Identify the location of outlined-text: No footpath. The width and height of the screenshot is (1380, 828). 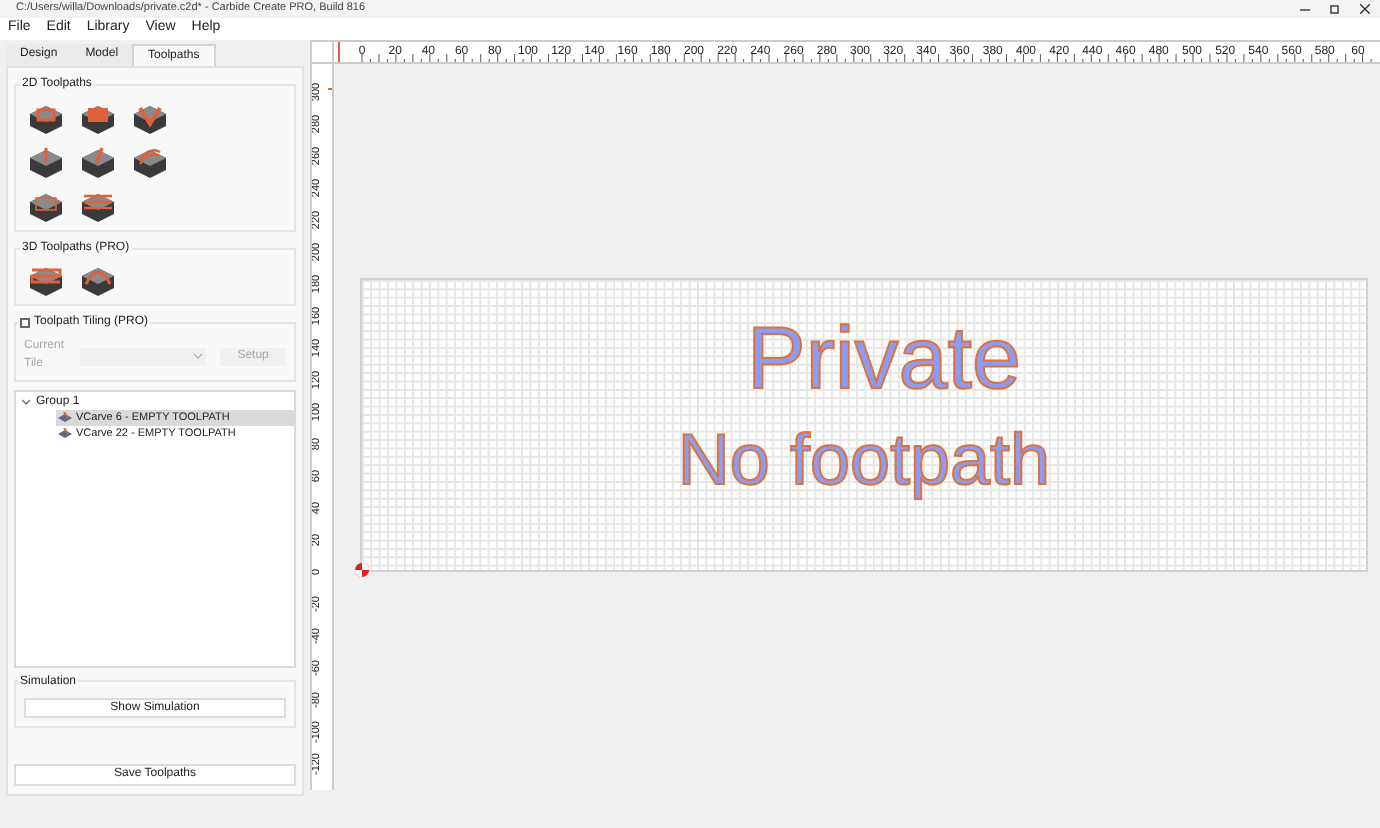
(864, 460).